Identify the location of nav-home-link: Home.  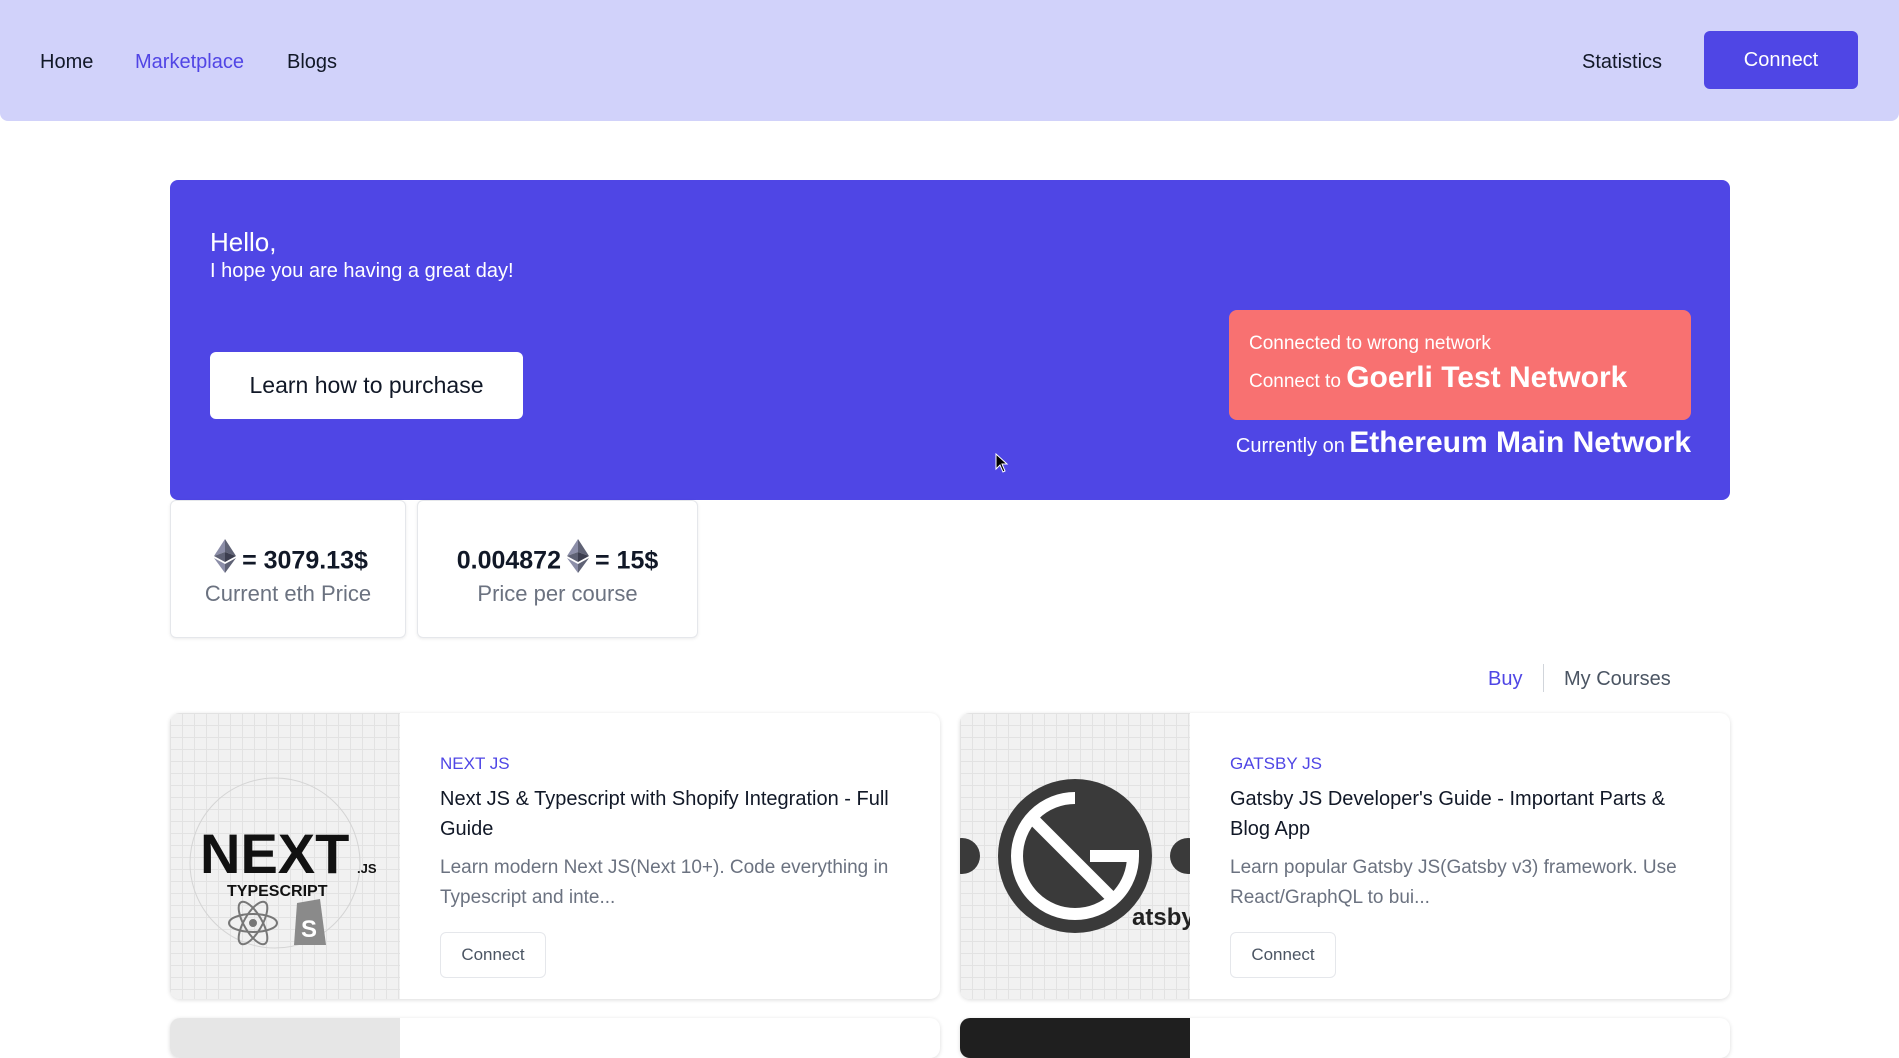
(66, 62).